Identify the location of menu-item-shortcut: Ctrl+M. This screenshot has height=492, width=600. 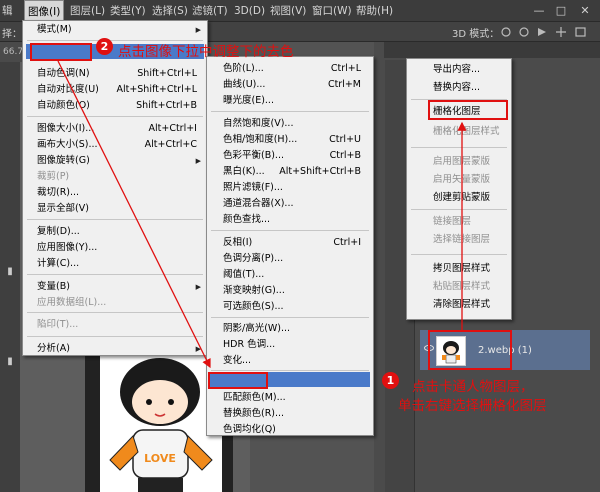
(344, 84).